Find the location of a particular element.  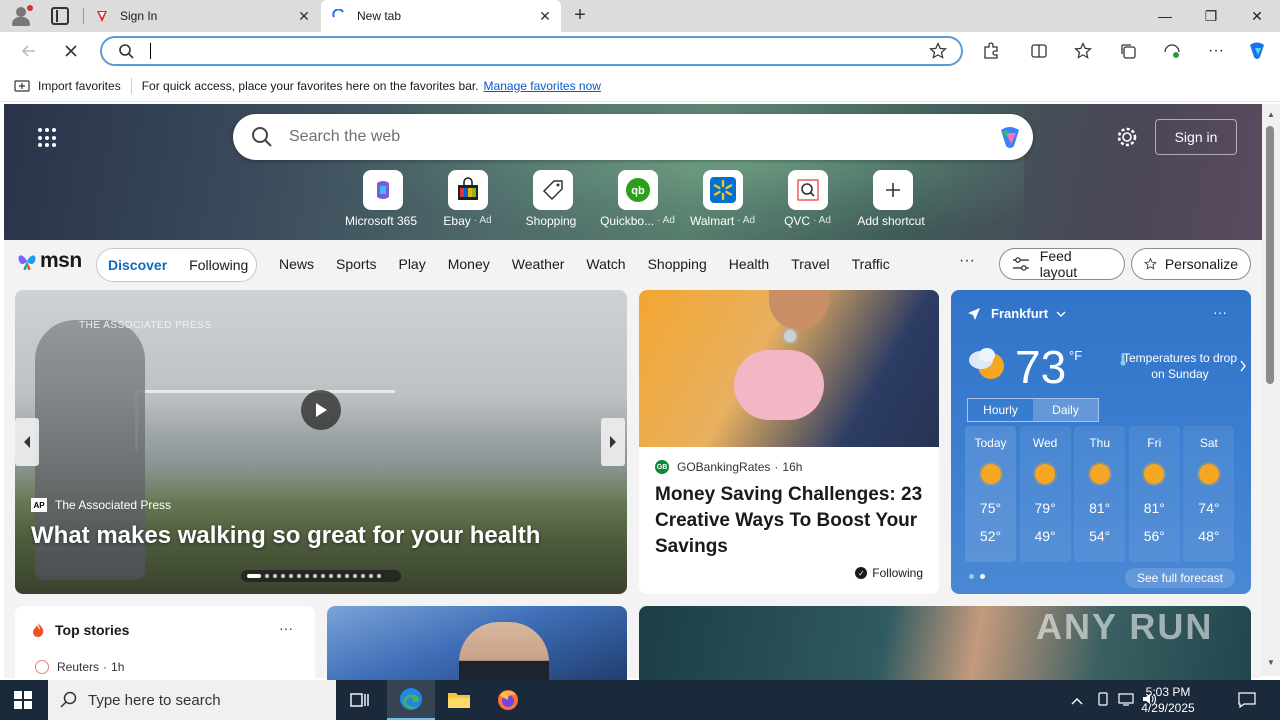

nav-play: Play is located at coordinates (411, 264).